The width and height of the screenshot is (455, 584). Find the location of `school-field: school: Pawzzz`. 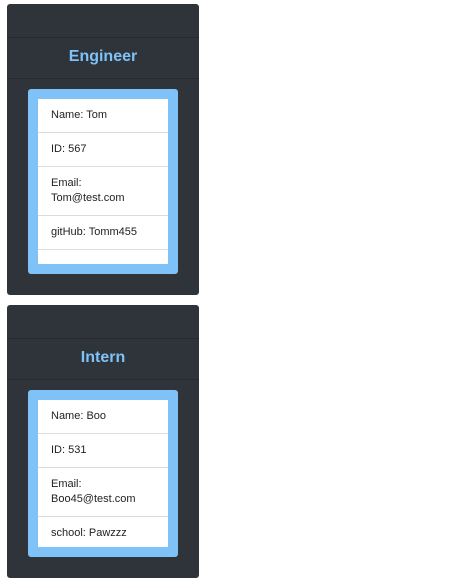

school-field: school: Pawzzz is located at coordinates (89, 533).